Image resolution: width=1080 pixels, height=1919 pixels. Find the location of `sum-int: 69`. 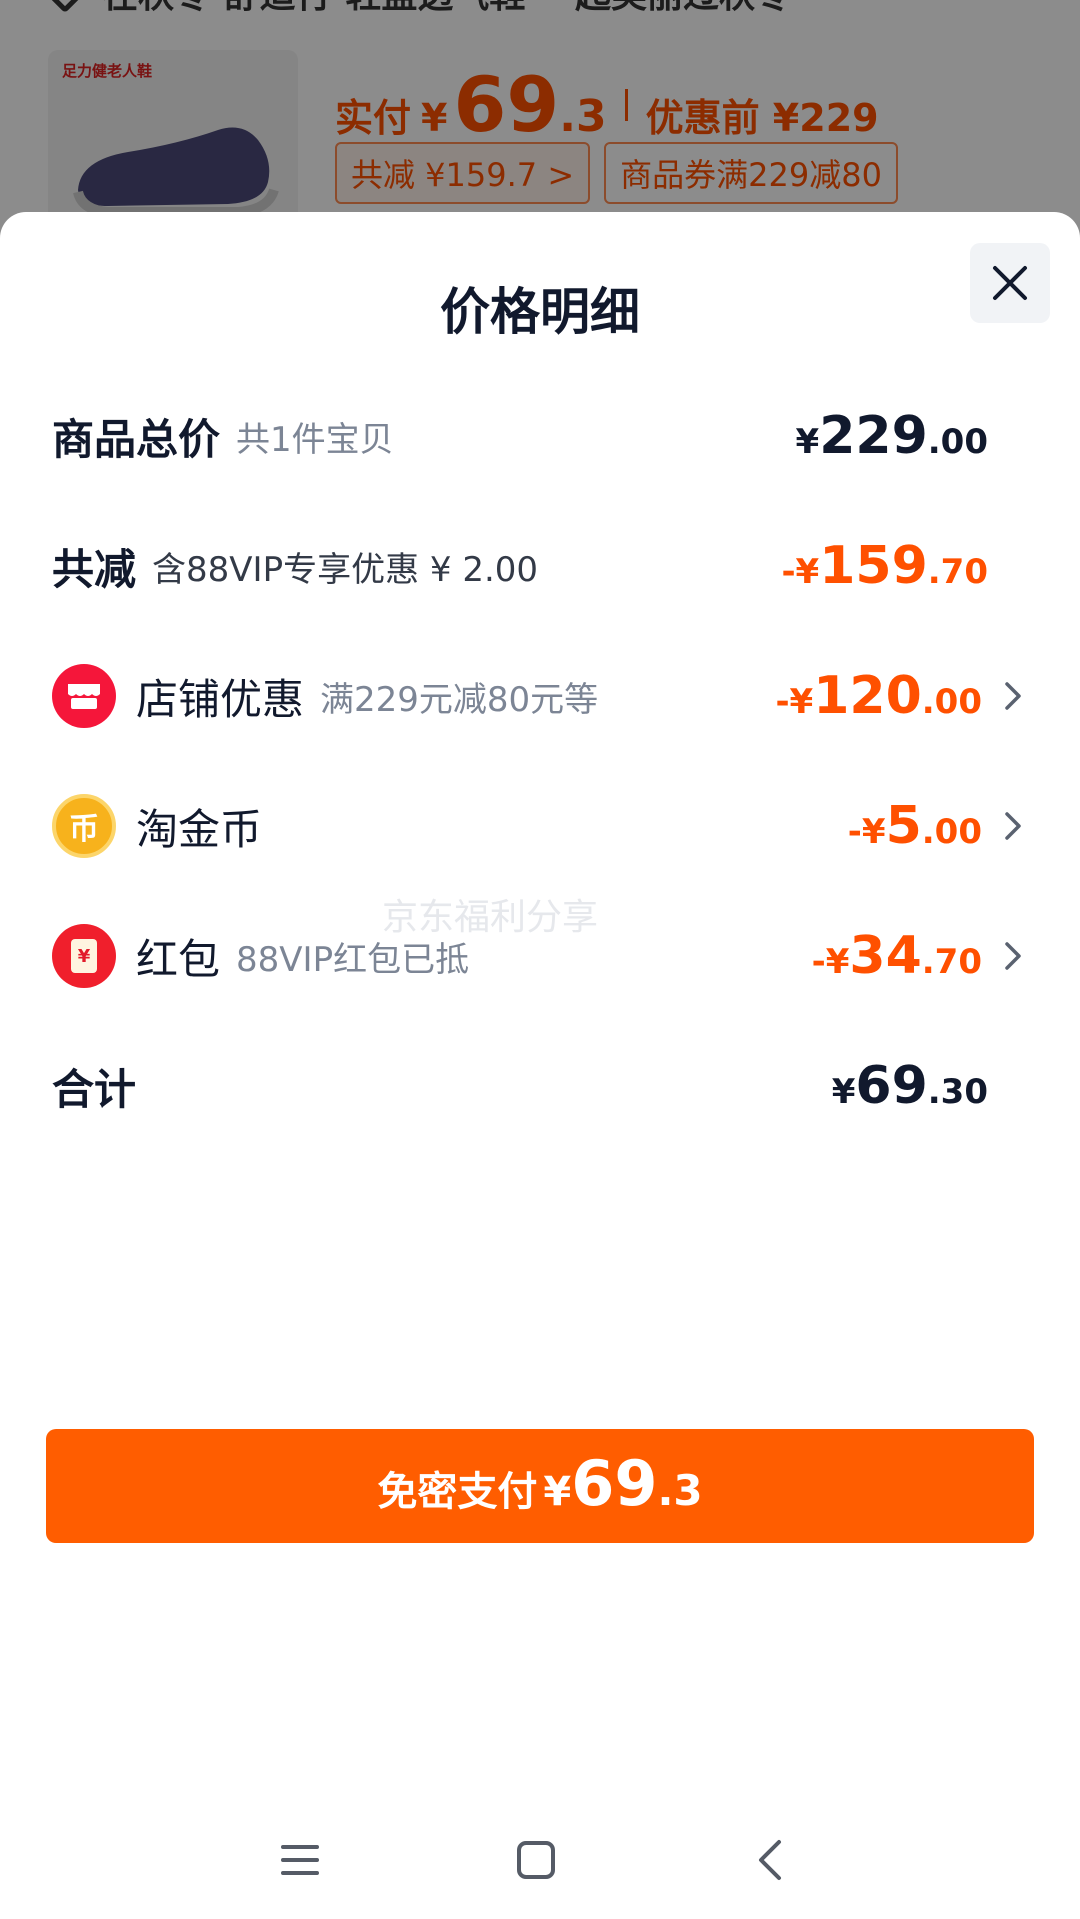

sum-int: 69 is located at coordinates (891, 1086).